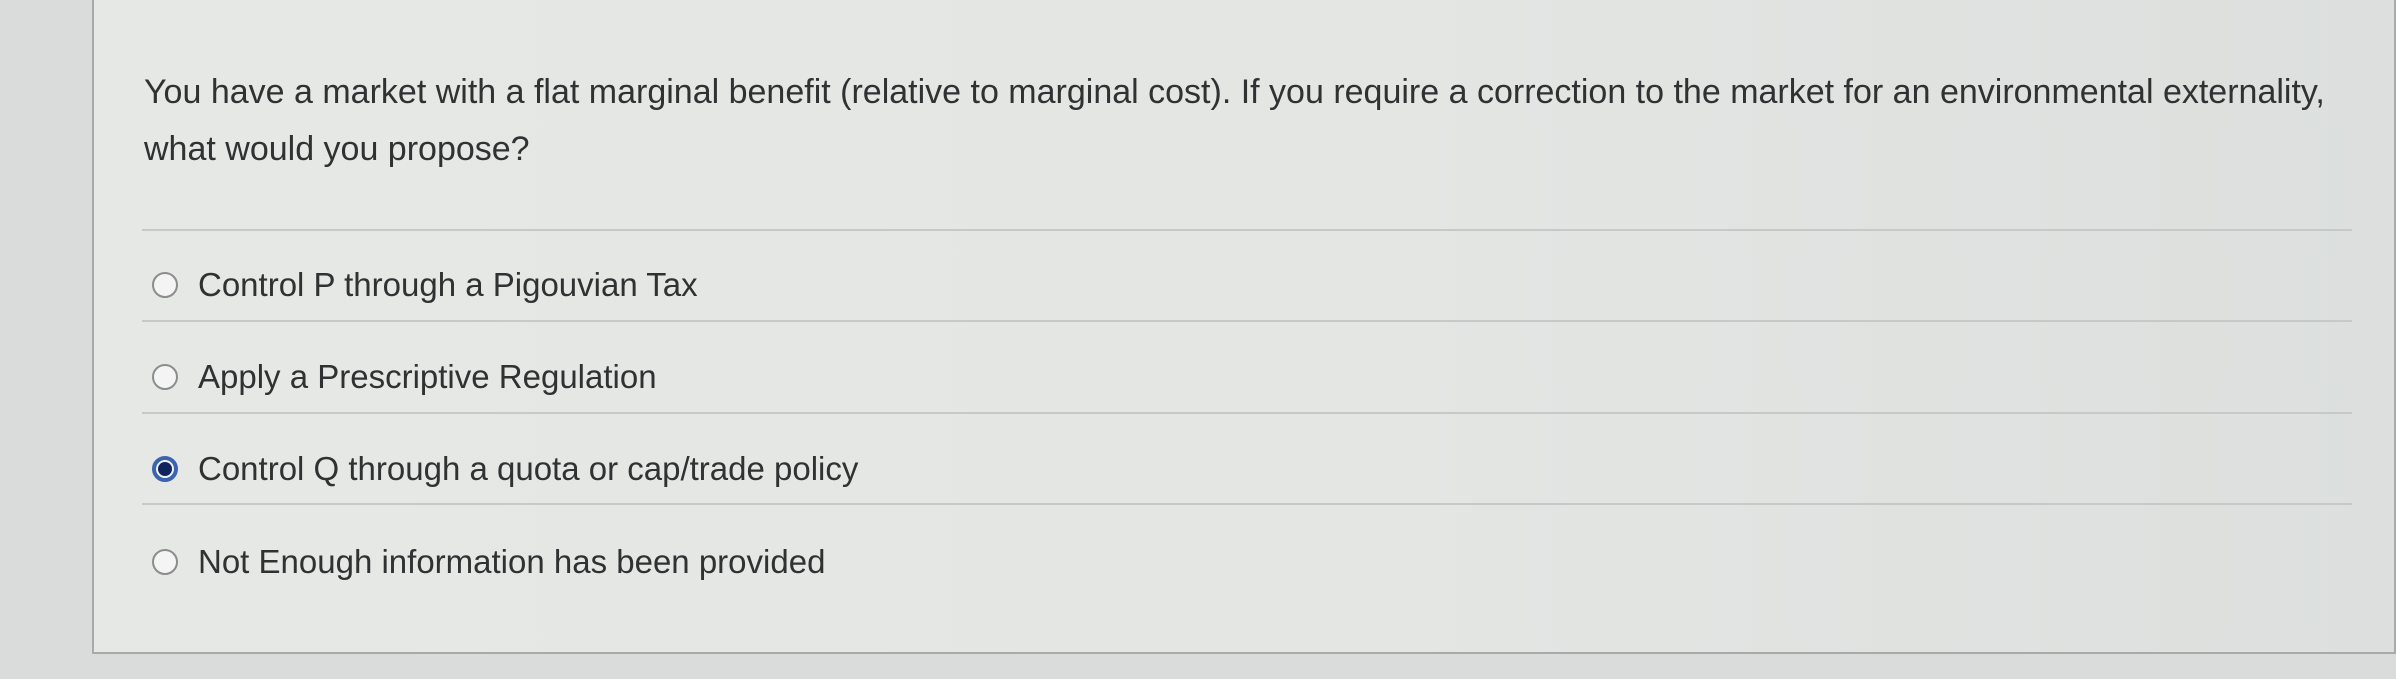 This screenshot has height=679, width=2396. I want to click on option-not-enough-information: Not Enough information has been provided, so click(488, 562).